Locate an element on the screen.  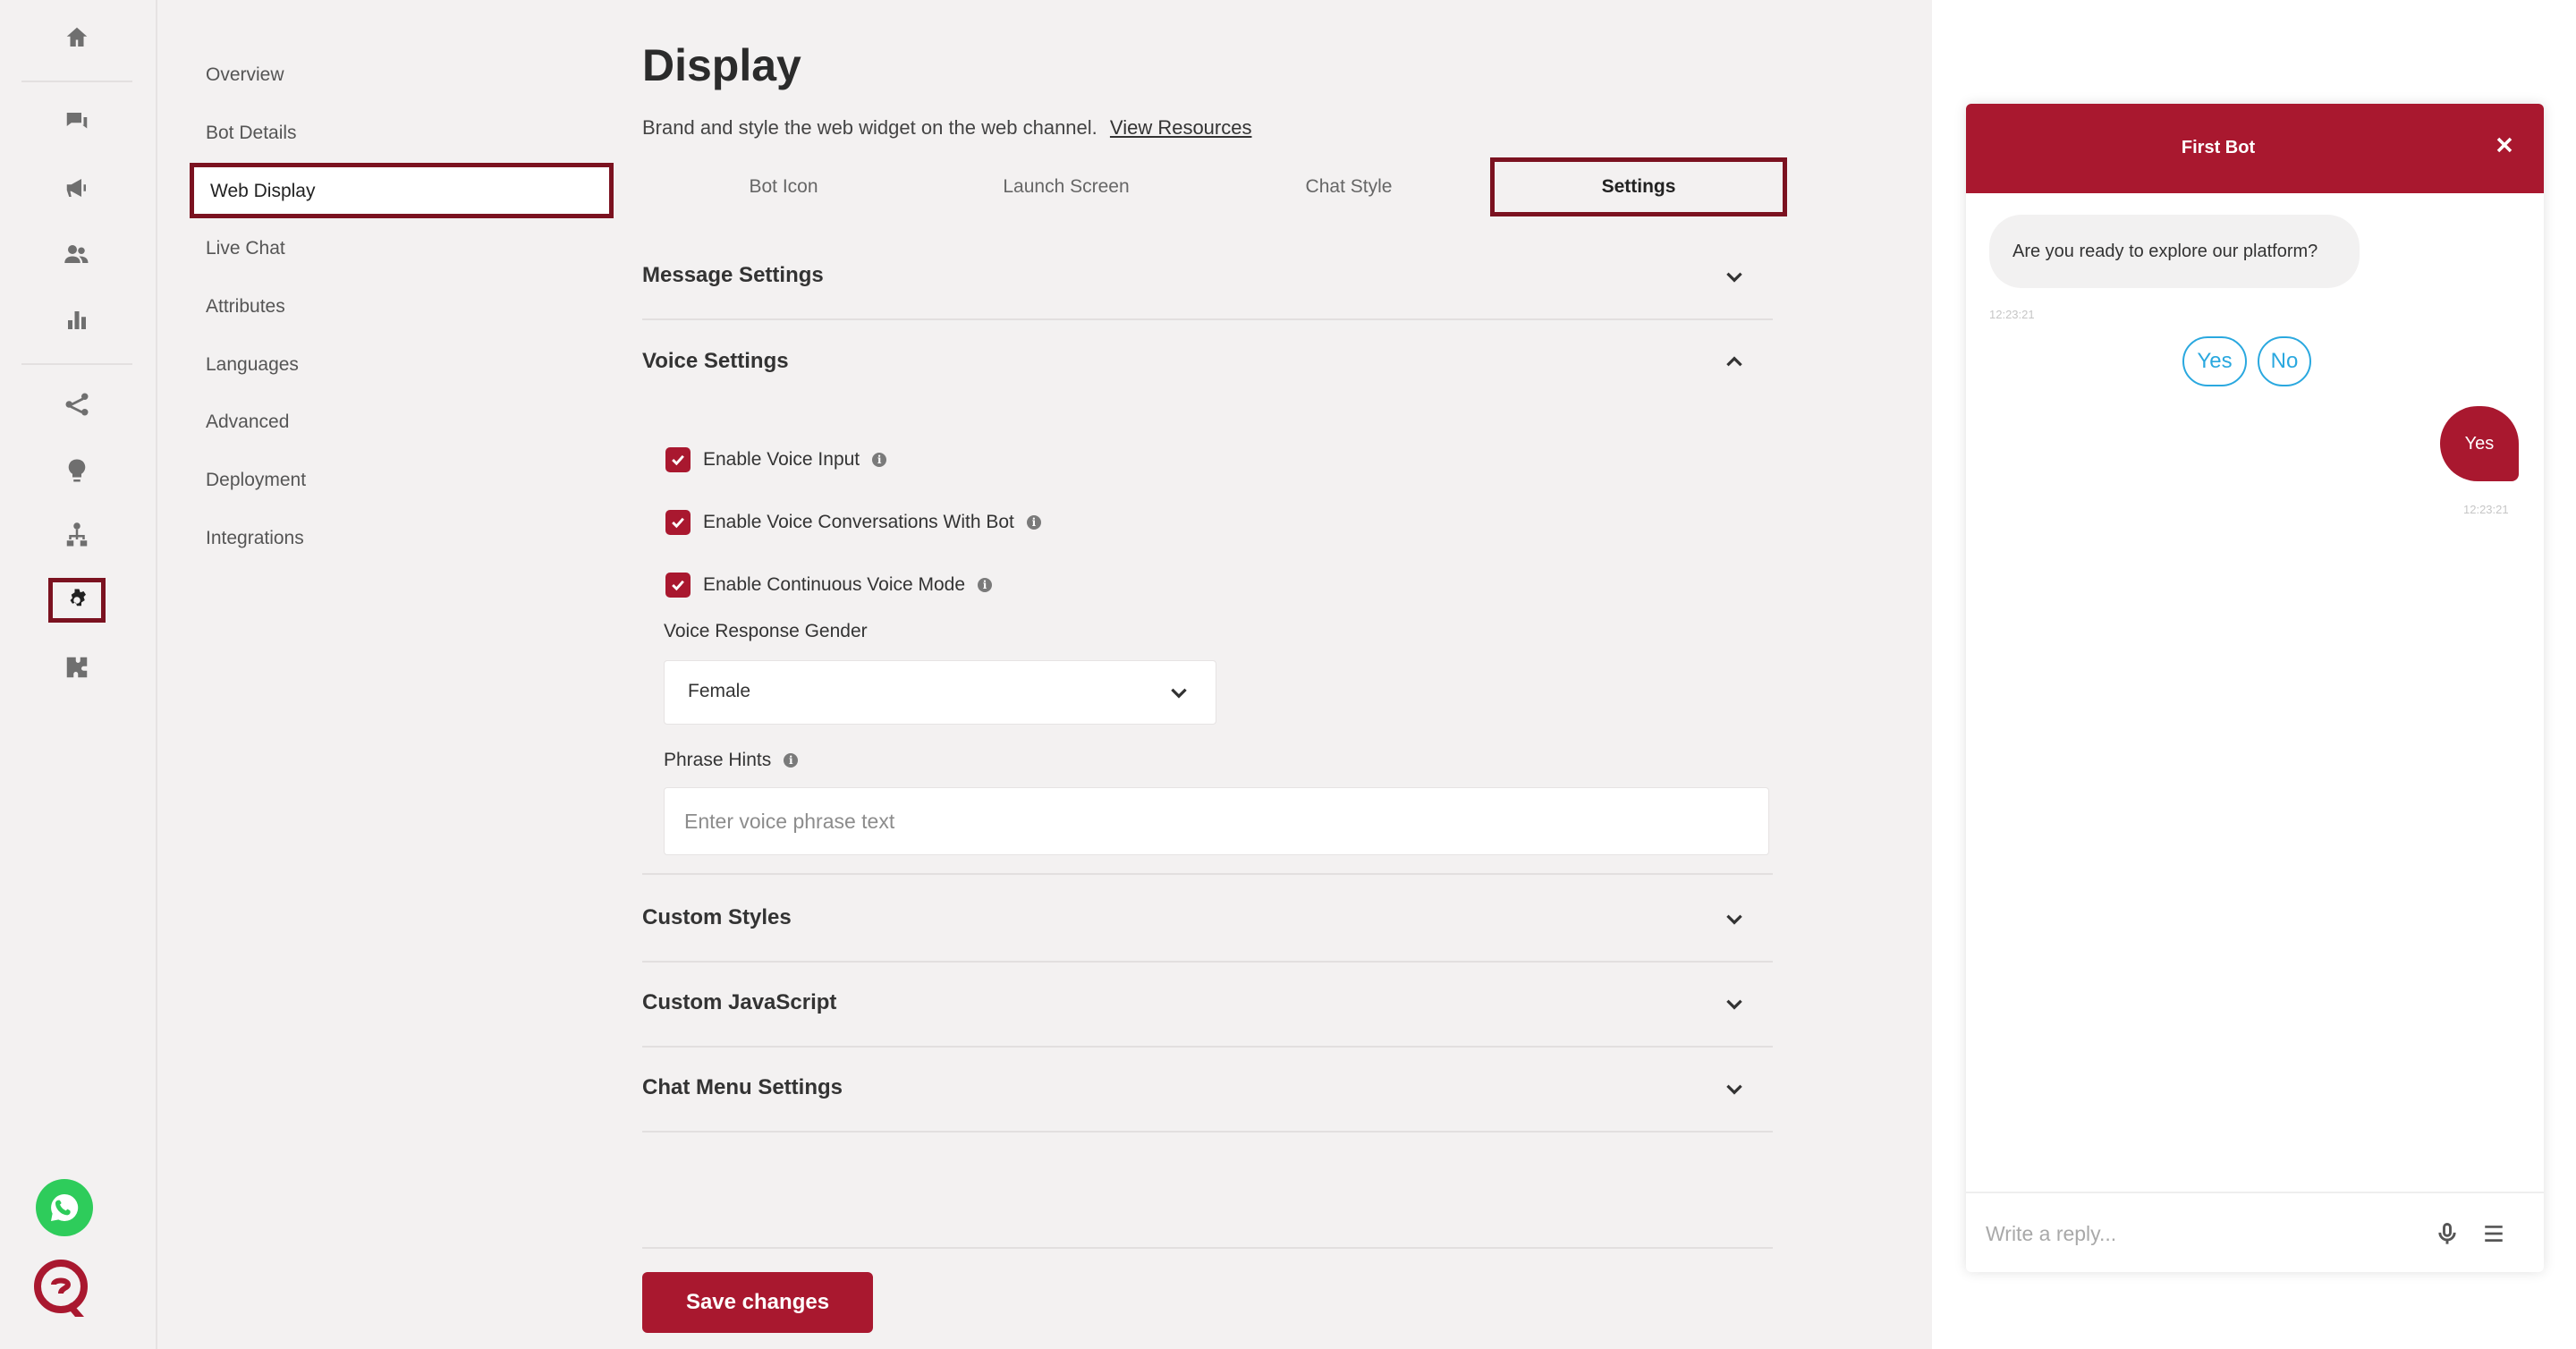
enable-voice-conversations-label: Enable Voice Conversations With Bot is located at coordinates (858, 522).